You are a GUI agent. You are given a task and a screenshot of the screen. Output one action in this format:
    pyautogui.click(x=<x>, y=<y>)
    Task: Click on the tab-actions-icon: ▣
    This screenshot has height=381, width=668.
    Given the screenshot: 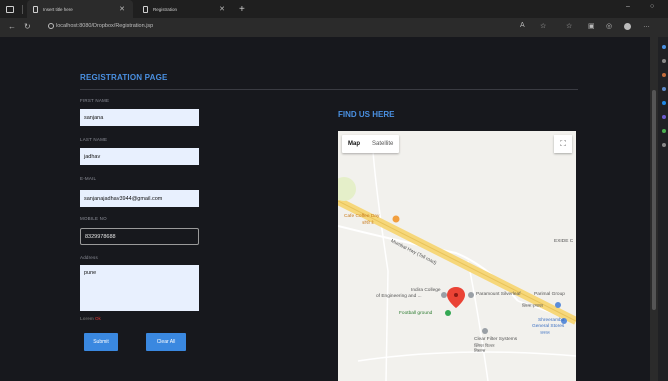 What is the action you would take?
    pyautogui.click(x=591, y=26)
    